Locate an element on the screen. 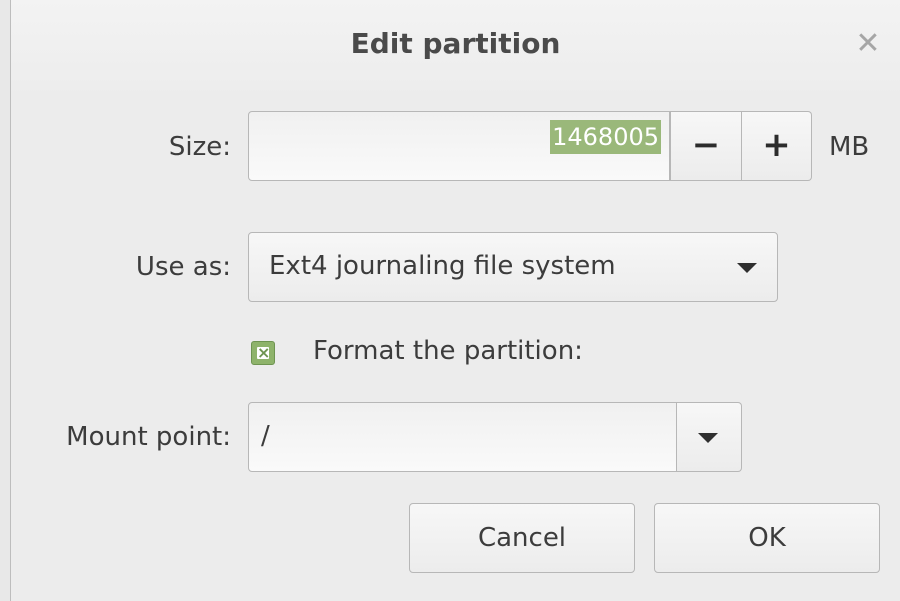 Image resolution: width=900 pixels, height=601 pixels. mount-point-dropdown-button is located at coordinates (709, 437).